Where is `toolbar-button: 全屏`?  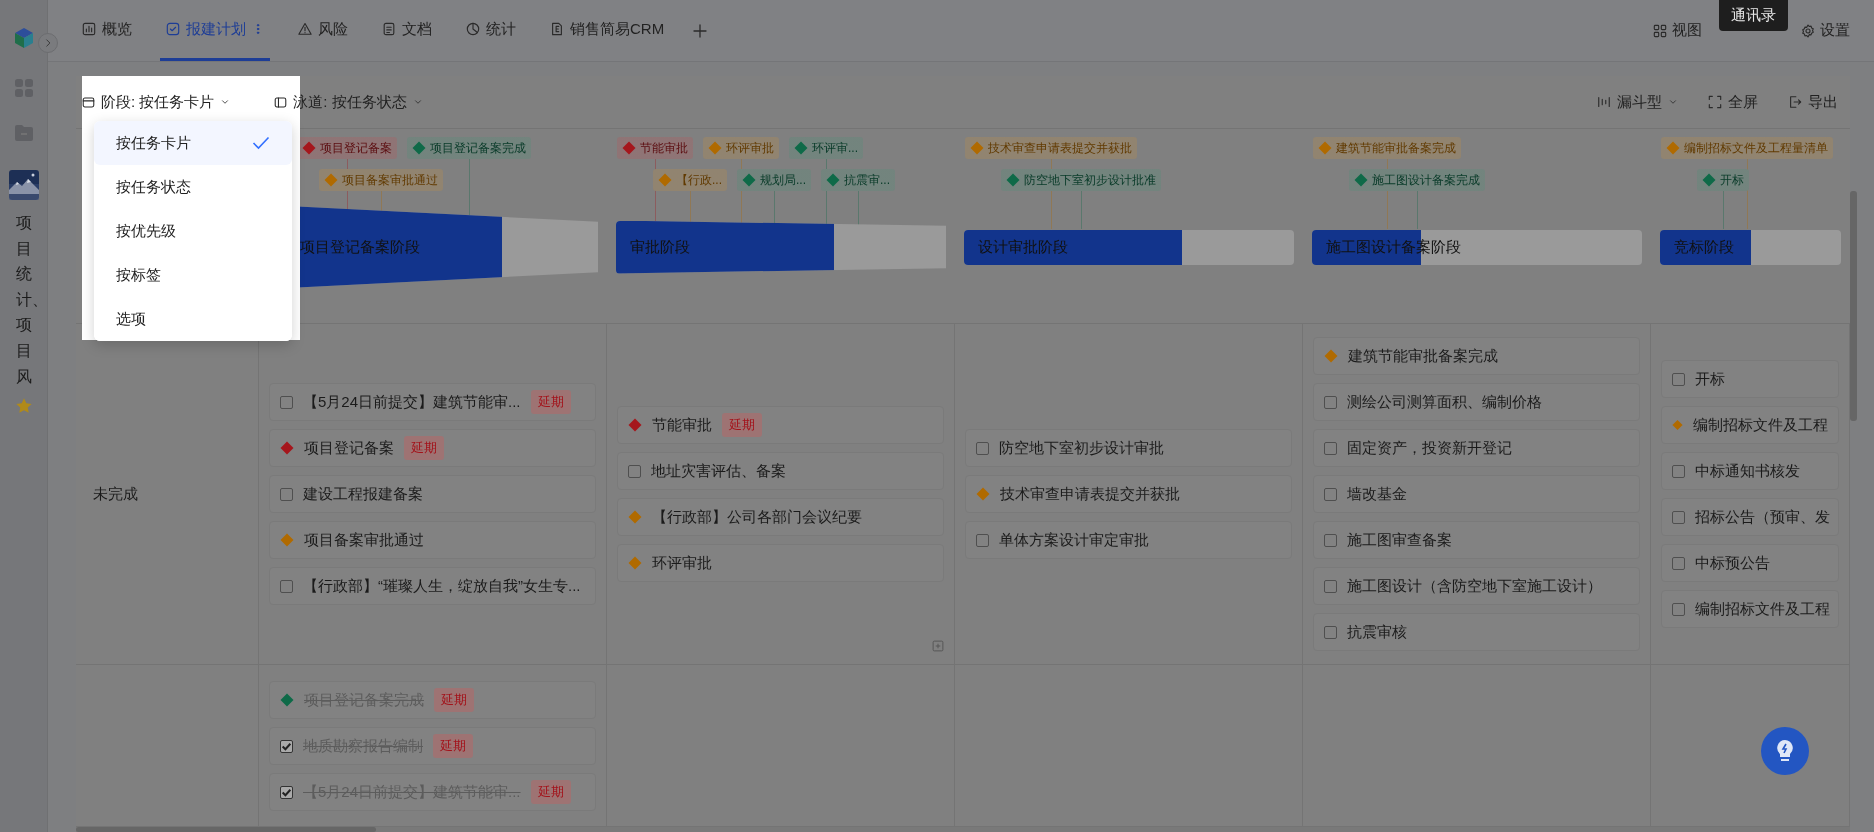 toolbar-button: 全屏 is located at coordinates (1733, 102).